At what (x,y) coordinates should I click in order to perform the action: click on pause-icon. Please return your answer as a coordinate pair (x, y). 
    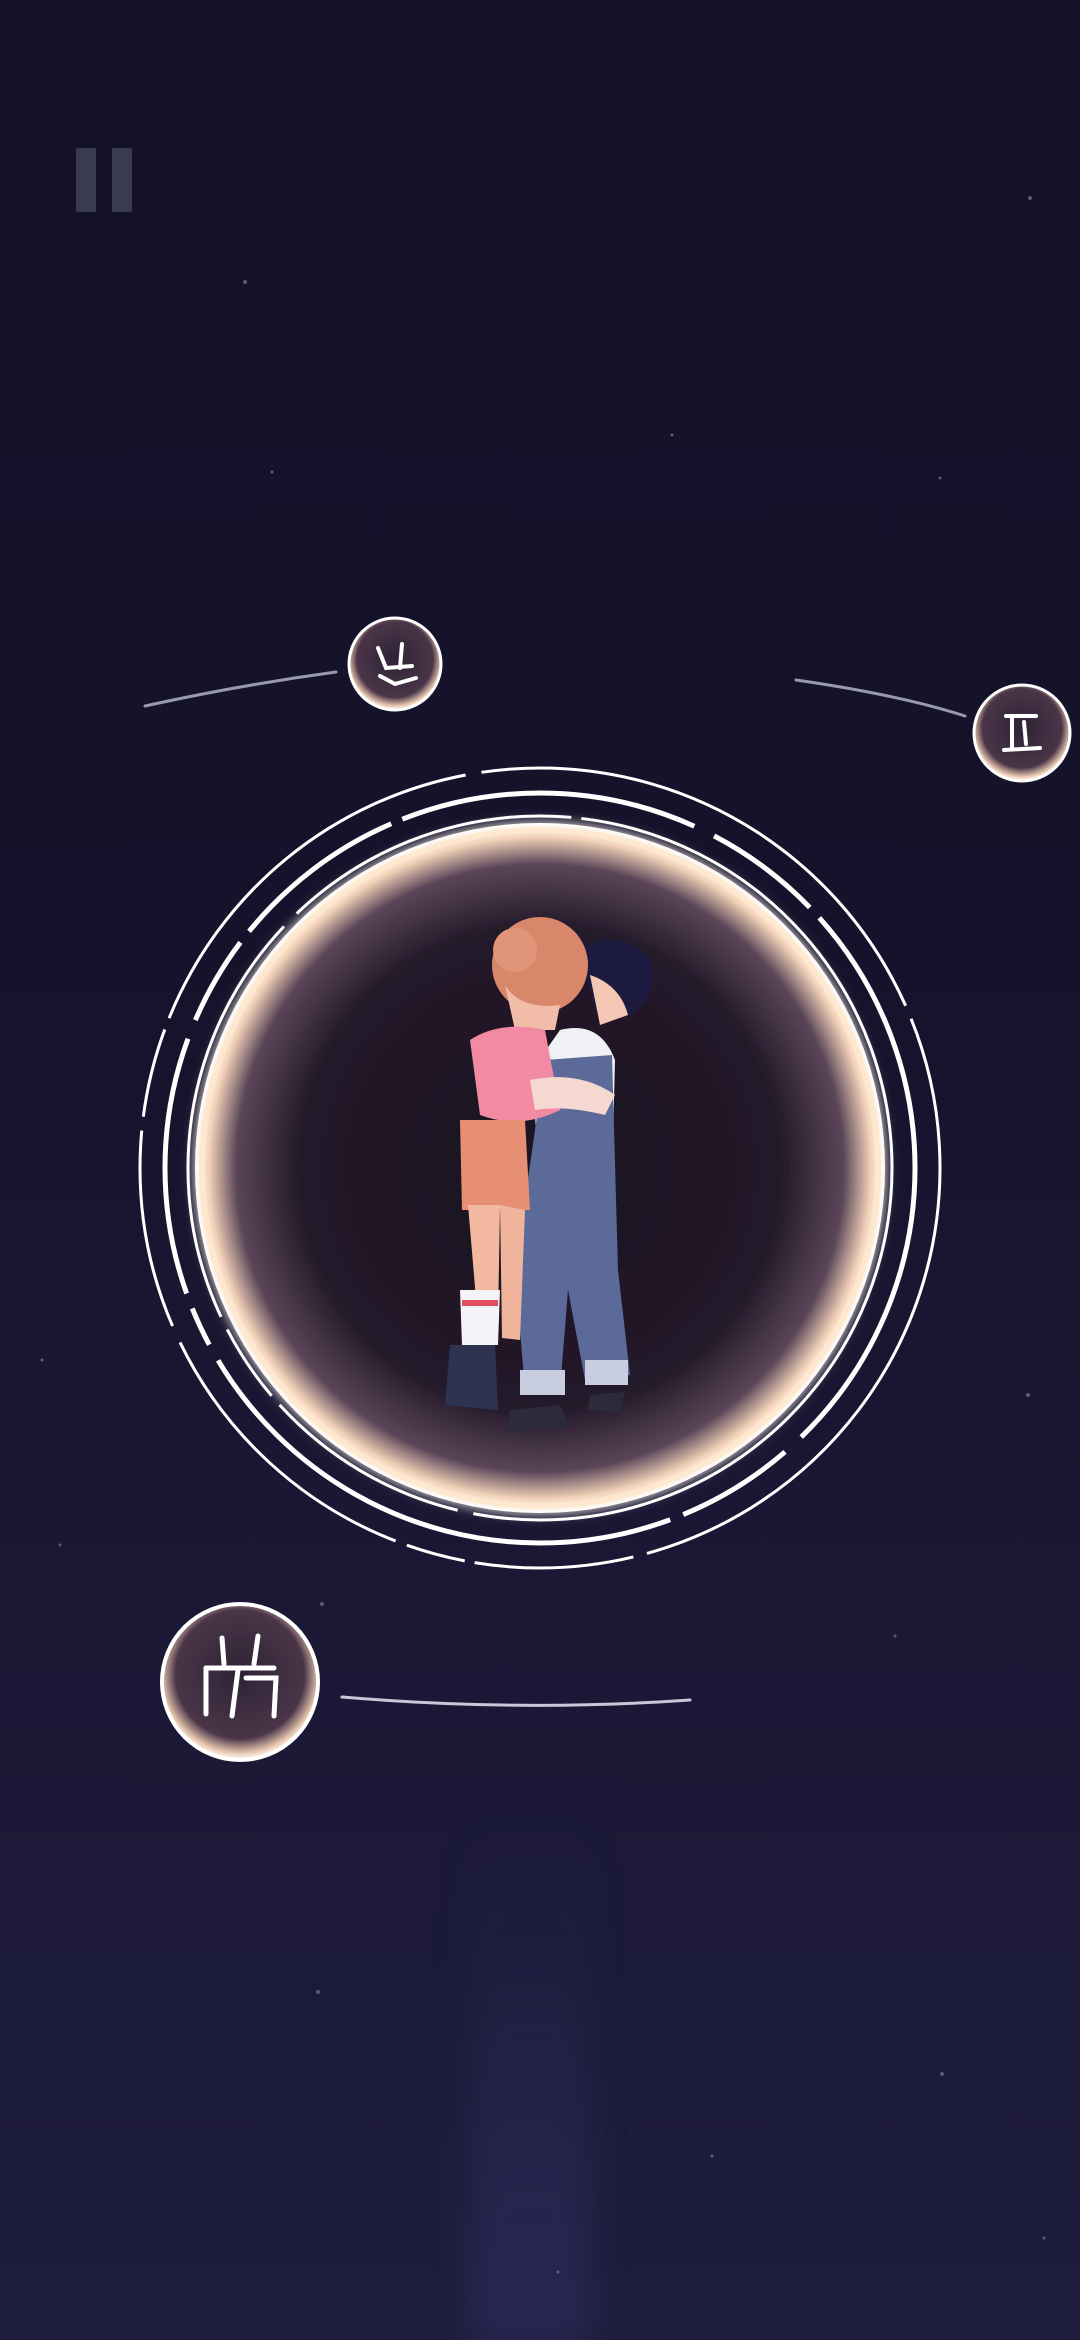
    Looking at the image, I should click on (86, 180).